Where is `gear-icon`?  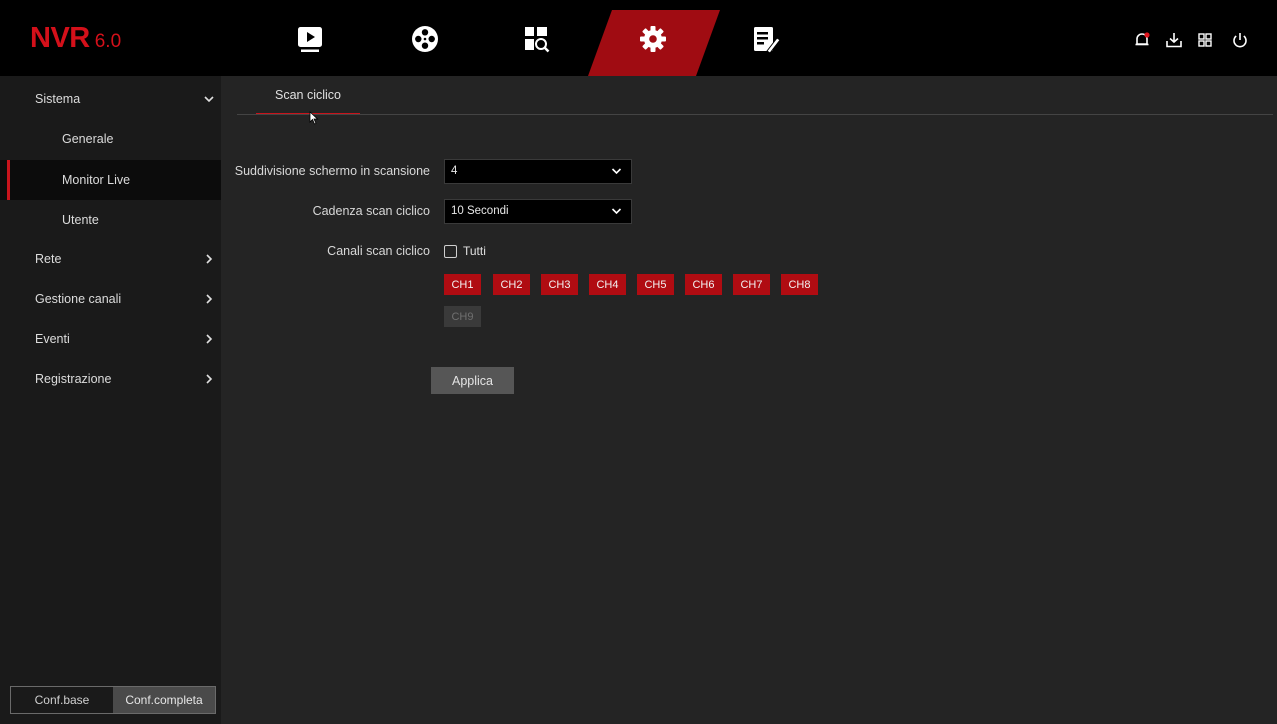 gear-icon is located at coordinates (653, 39).